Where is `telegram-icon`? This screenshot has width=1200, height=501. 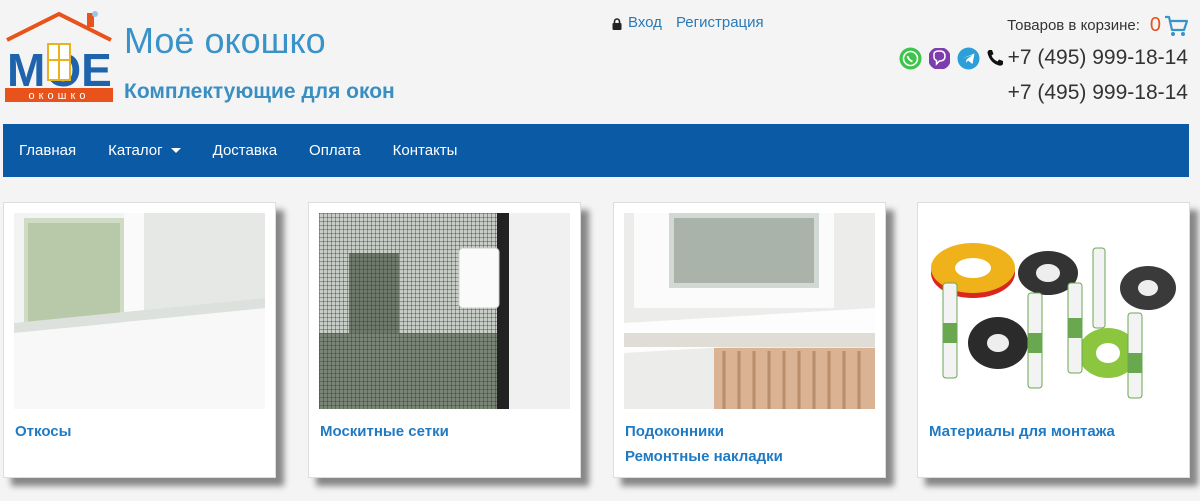 telegram-icon is located at coordinates (968, 58).